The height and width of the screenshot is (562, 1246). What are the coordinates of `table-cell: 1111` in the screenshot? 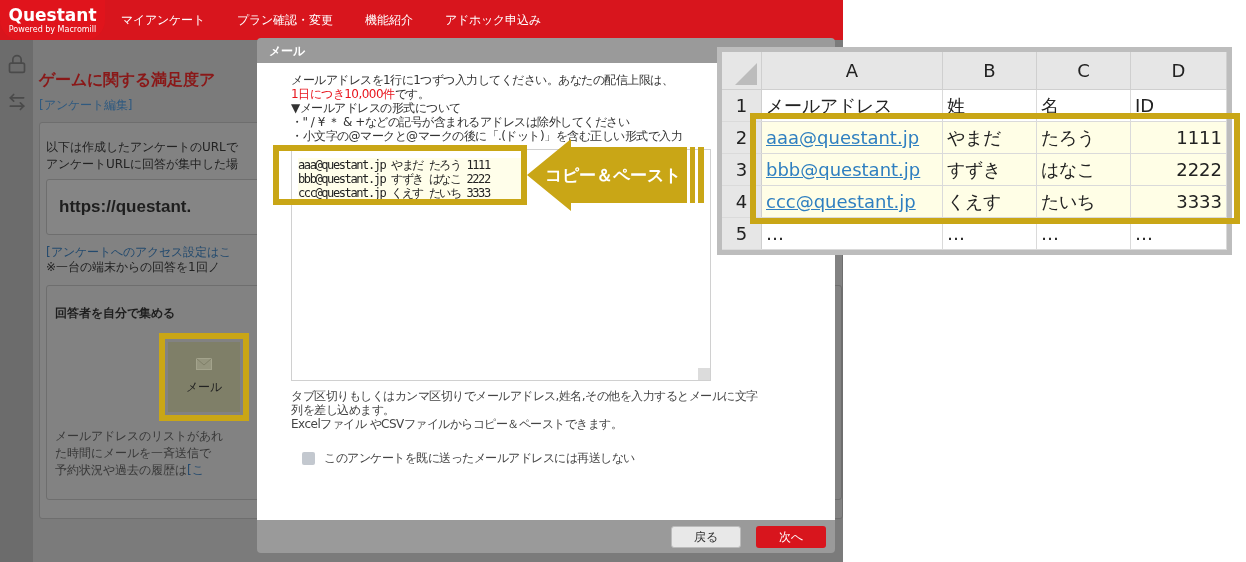 It's located at (1179, 137).